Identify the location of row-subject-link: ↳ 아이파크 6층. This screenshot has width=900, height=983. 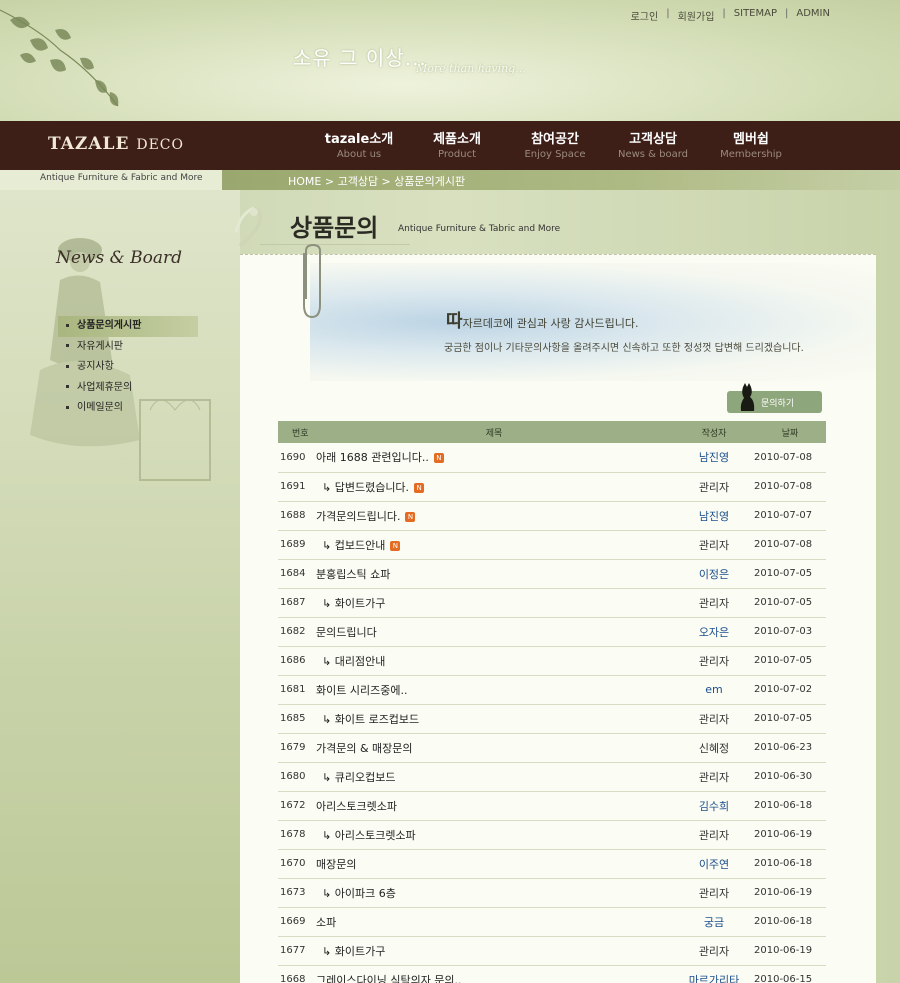
(494, 893).